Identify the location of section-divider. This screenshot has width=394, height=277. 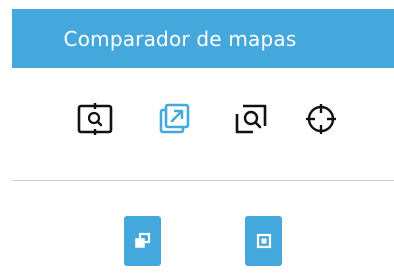
(203, 180).